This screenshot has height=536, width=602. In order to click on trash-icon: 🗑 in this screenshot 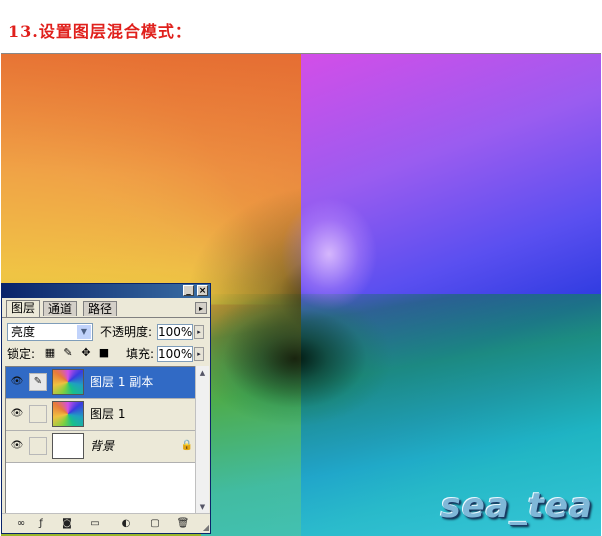, I will do `click(183, 523)`.